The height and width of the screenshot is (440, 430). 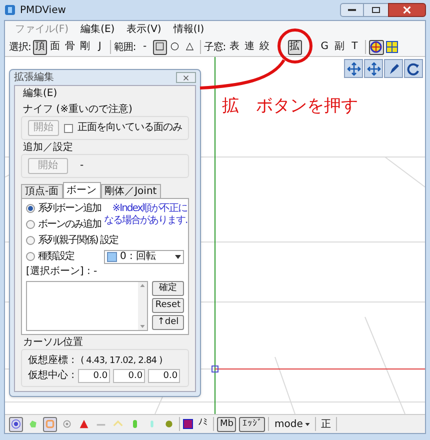 I want to click on app-icon, so click(x=10, y=10).